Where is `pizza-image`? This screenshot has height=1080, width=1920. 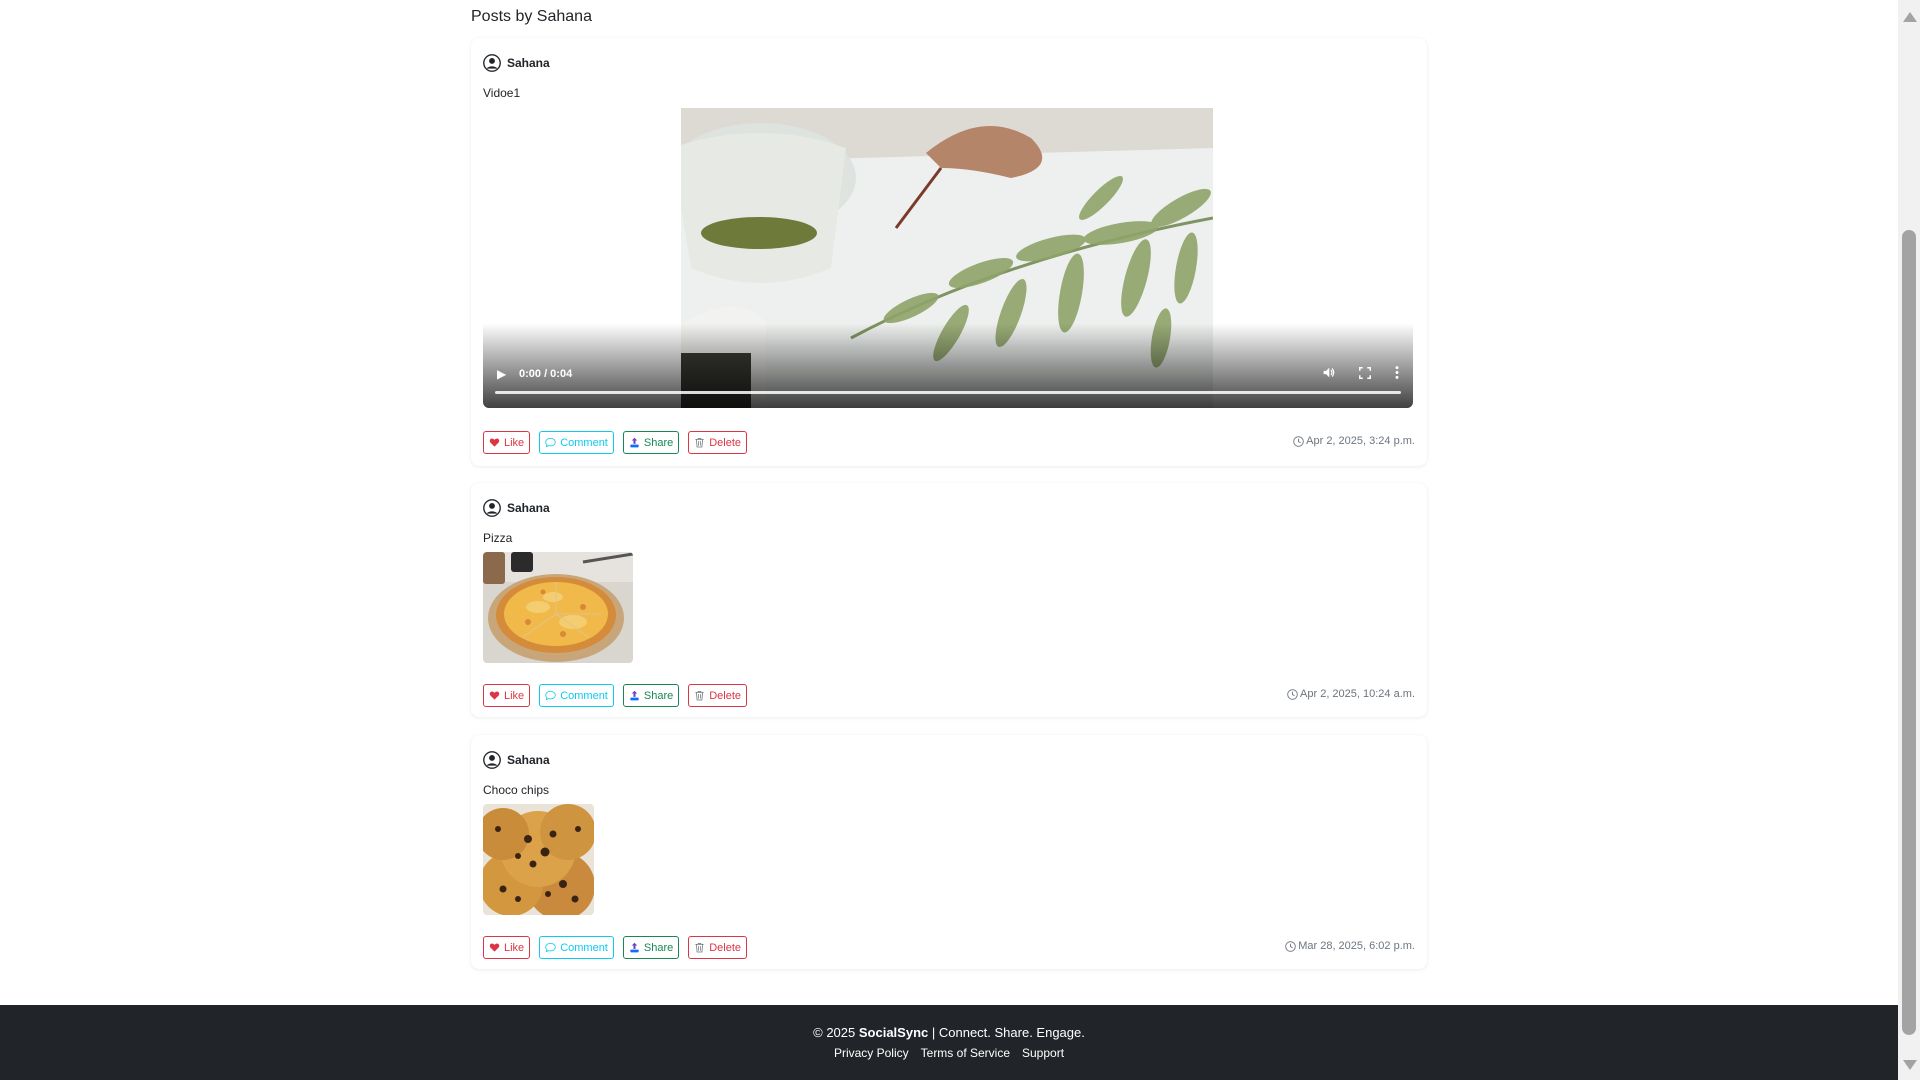
pizza-image is located at coordinates (558, 607).